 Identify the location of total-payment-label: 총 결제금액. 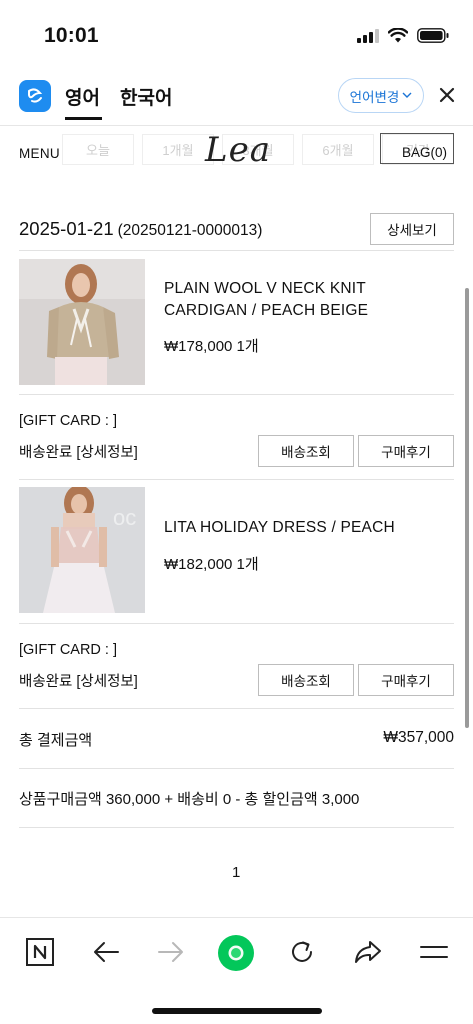
(56, 740).